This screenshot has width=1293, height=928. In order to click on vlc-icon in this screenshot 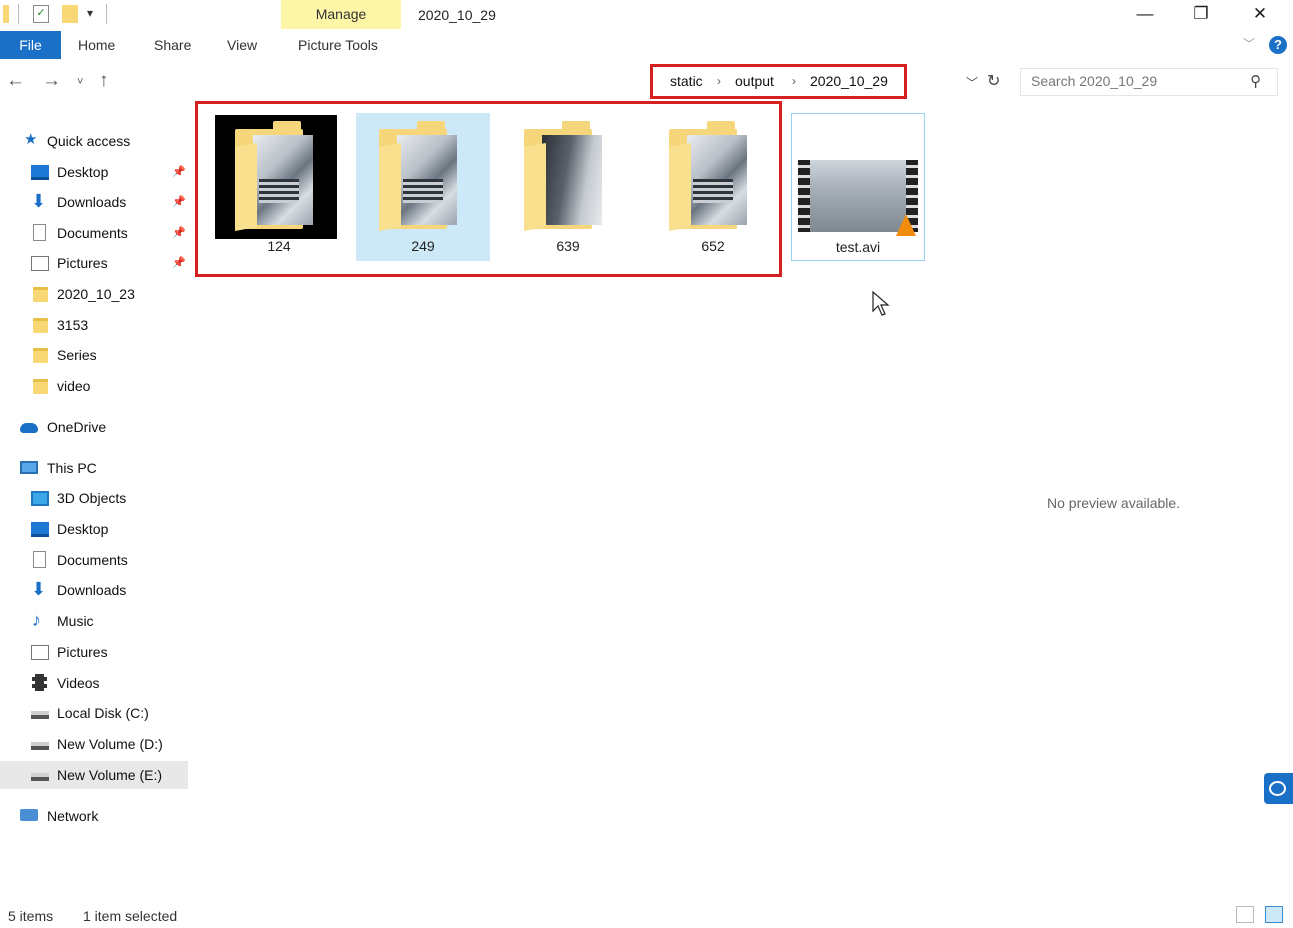, I will do `click(906, 225)`.